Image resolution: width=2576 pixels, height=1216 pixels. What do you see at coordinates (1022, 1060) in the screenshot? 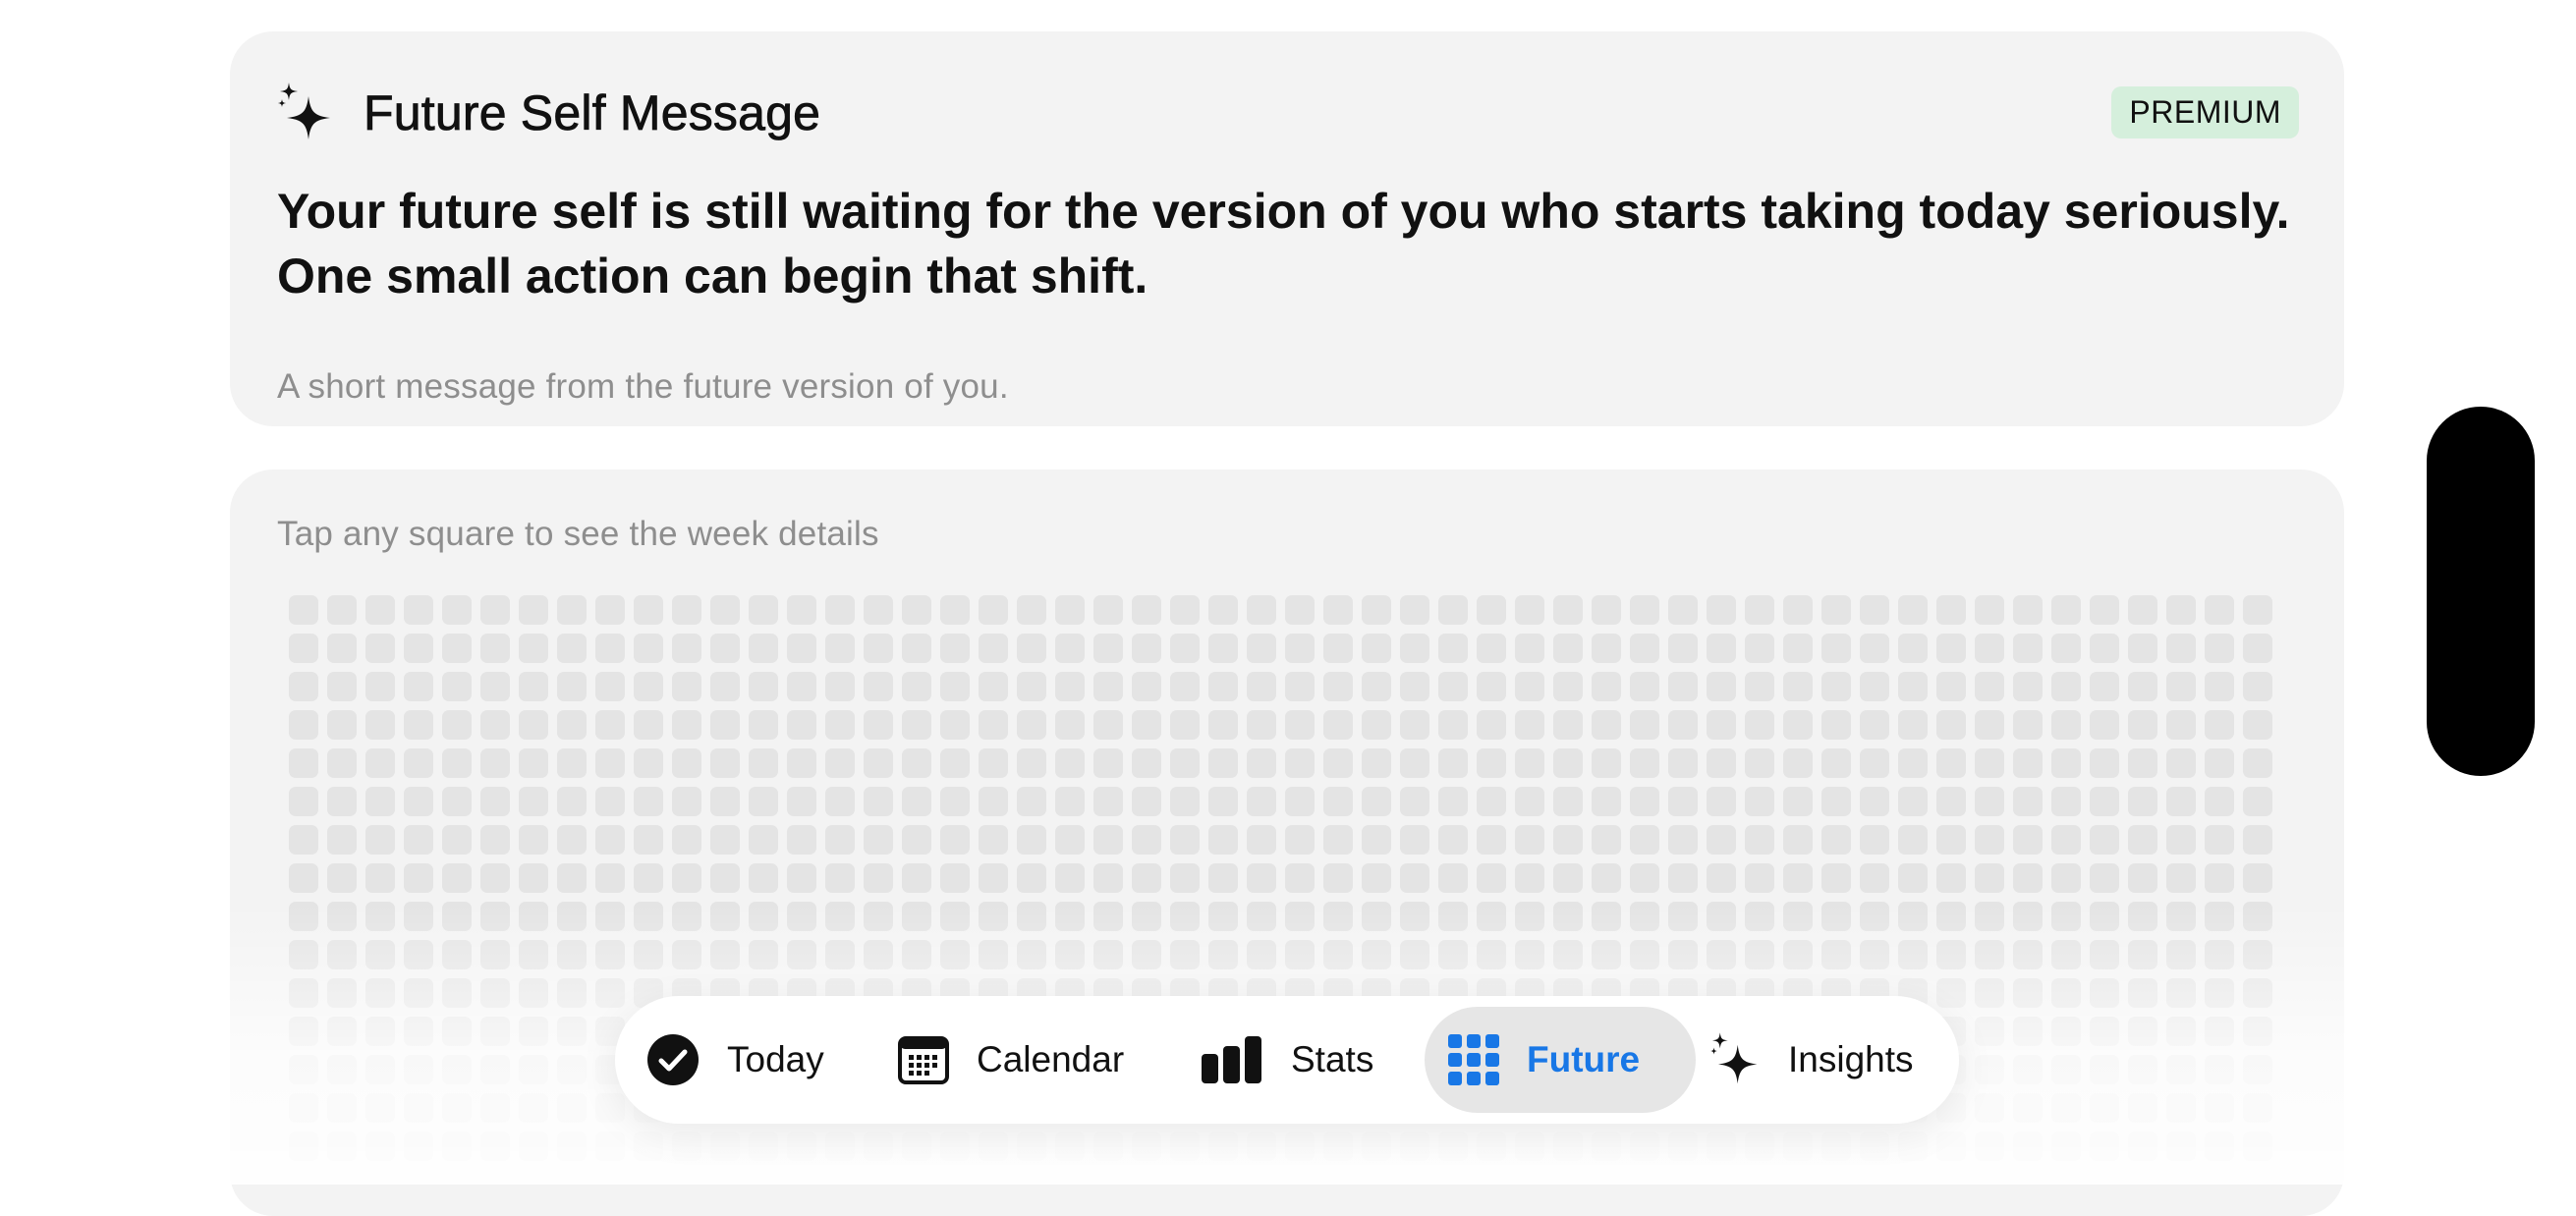
I see `tab-calendar: Calendar` at bounding box center [1022, 1060].